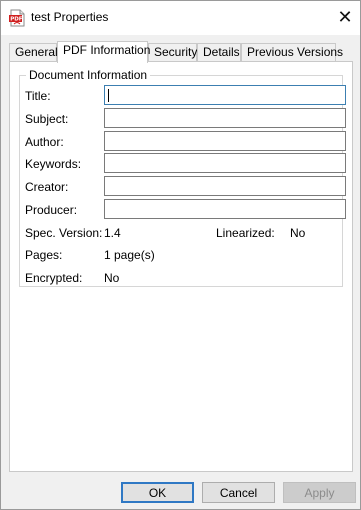 Image resolution: width=361 pixels, height=510 pixels. I want to click on svg-text: PDF, so click(16, 20).